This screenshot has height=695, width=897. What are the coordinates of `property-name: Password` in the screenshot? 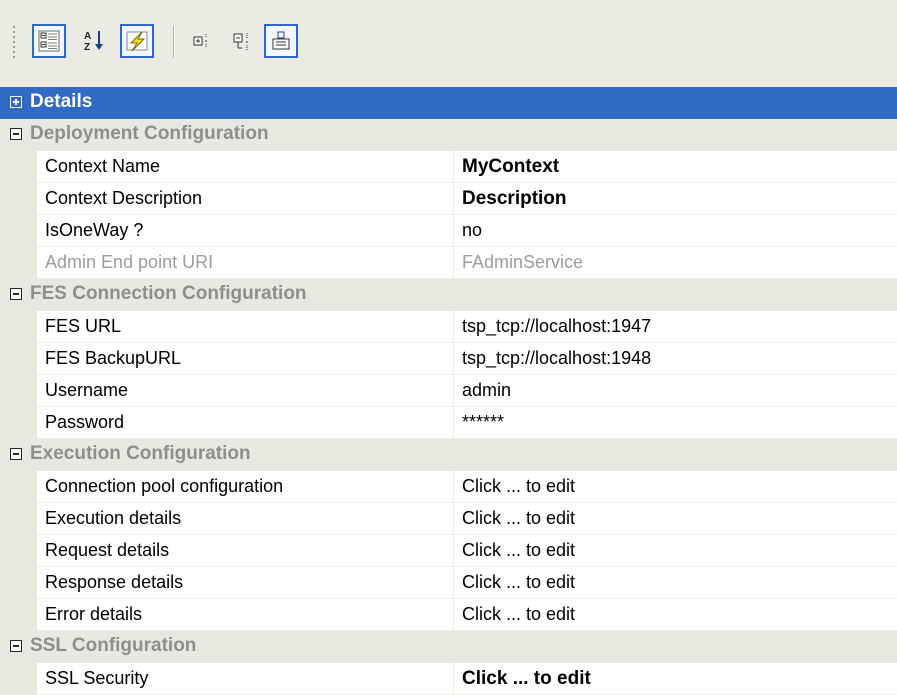 It's located at (85, 422).